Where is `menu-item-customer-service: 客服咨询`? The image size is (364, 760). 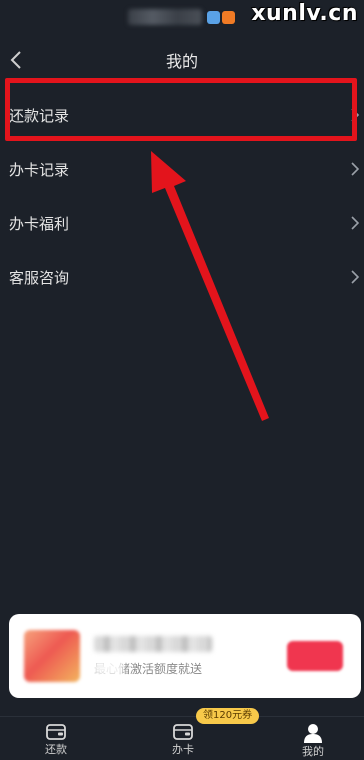 menu-item-customer-service: 客服咨询 is located at coordinates (182, 277).